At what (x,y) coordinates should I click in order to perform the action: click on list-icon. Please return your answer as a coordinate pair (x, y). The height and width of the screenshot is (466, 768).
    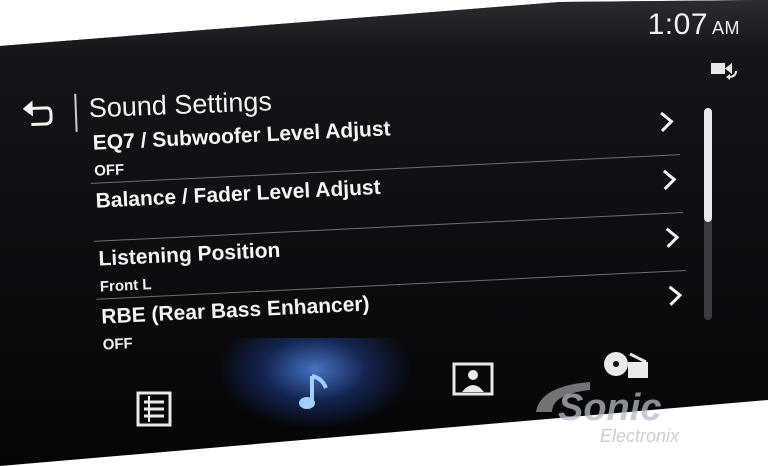
    Looking at the image, I should click on (154, 409).